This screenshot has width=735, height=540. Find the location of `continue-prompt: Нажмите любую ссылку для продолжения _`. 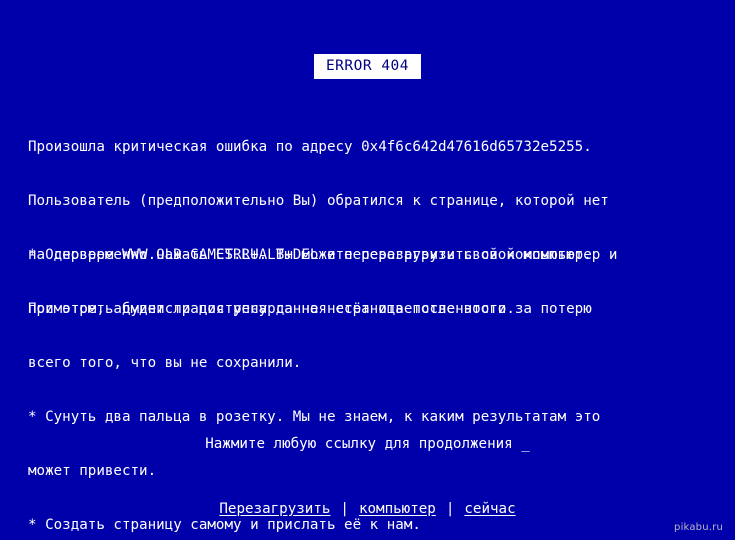

continue-prompt: Нажмите любую ссылку для продолжения _ is located at coordinates (367, 444).